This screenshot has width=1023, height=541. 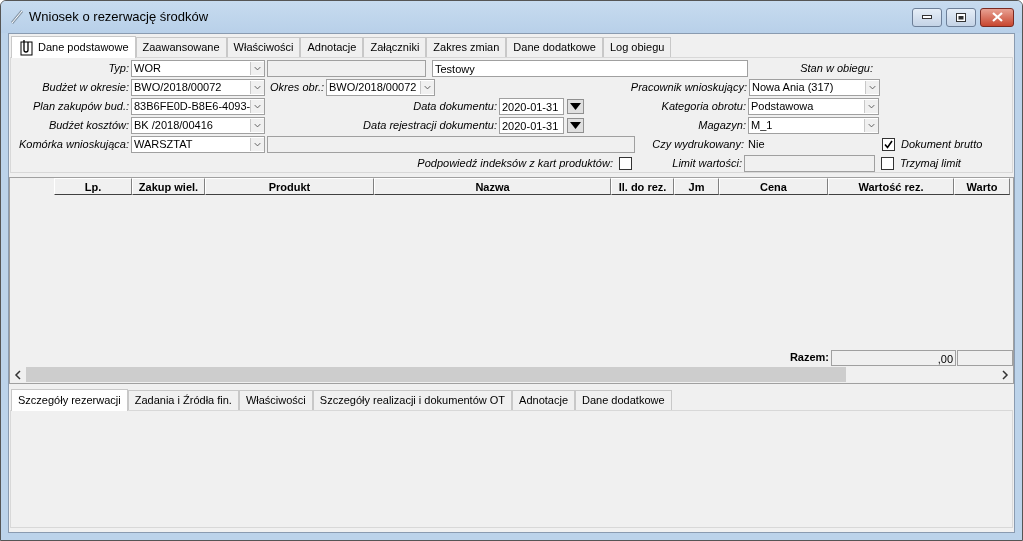 What do you see at coordinates (703, 107) in the screenshot?
I see `field-label: Kategoria obrotu:` at bounding box center [703, 107].